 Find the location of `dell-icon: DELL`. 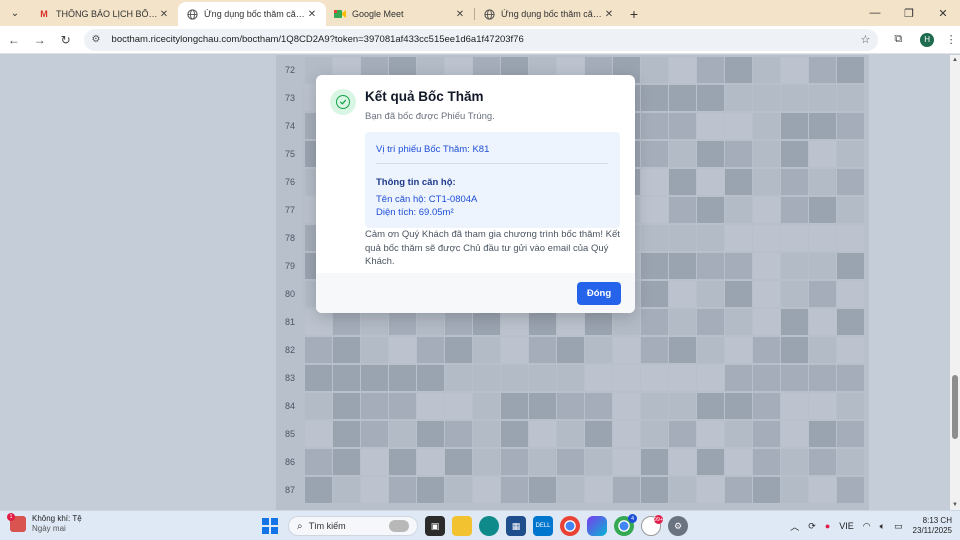

dell-icon: DELL is located at coordinates (543, 526).